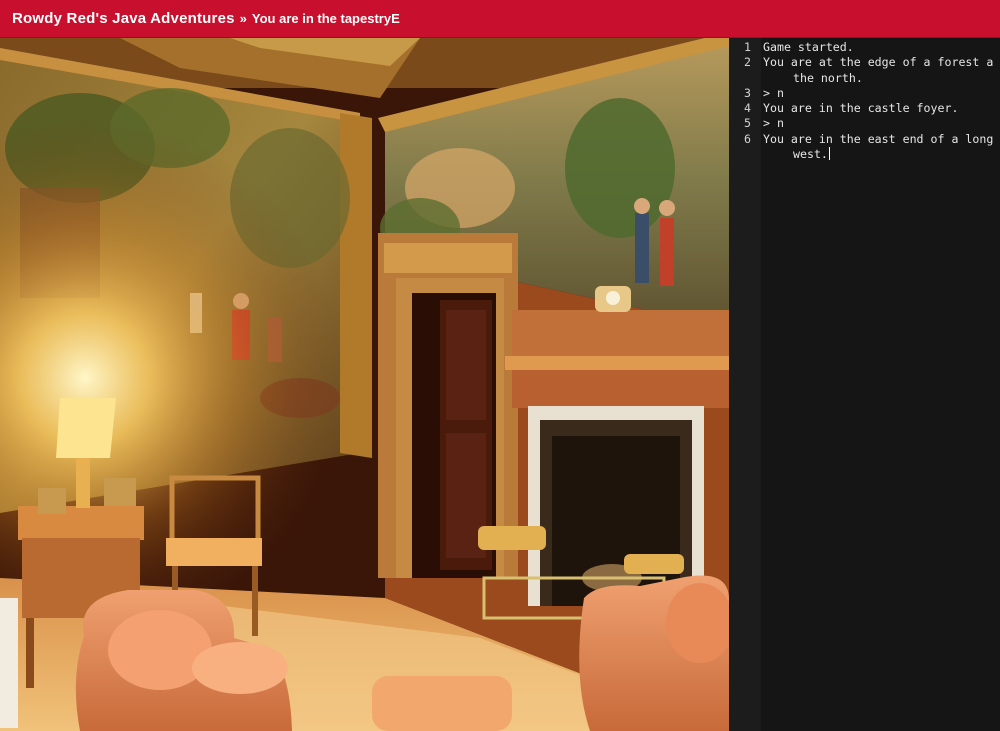  What do you see at coordinates (861, 108) in the screenshot?
I see `line-text: You are in the castle foyer.` at bounding box center [861, 108].